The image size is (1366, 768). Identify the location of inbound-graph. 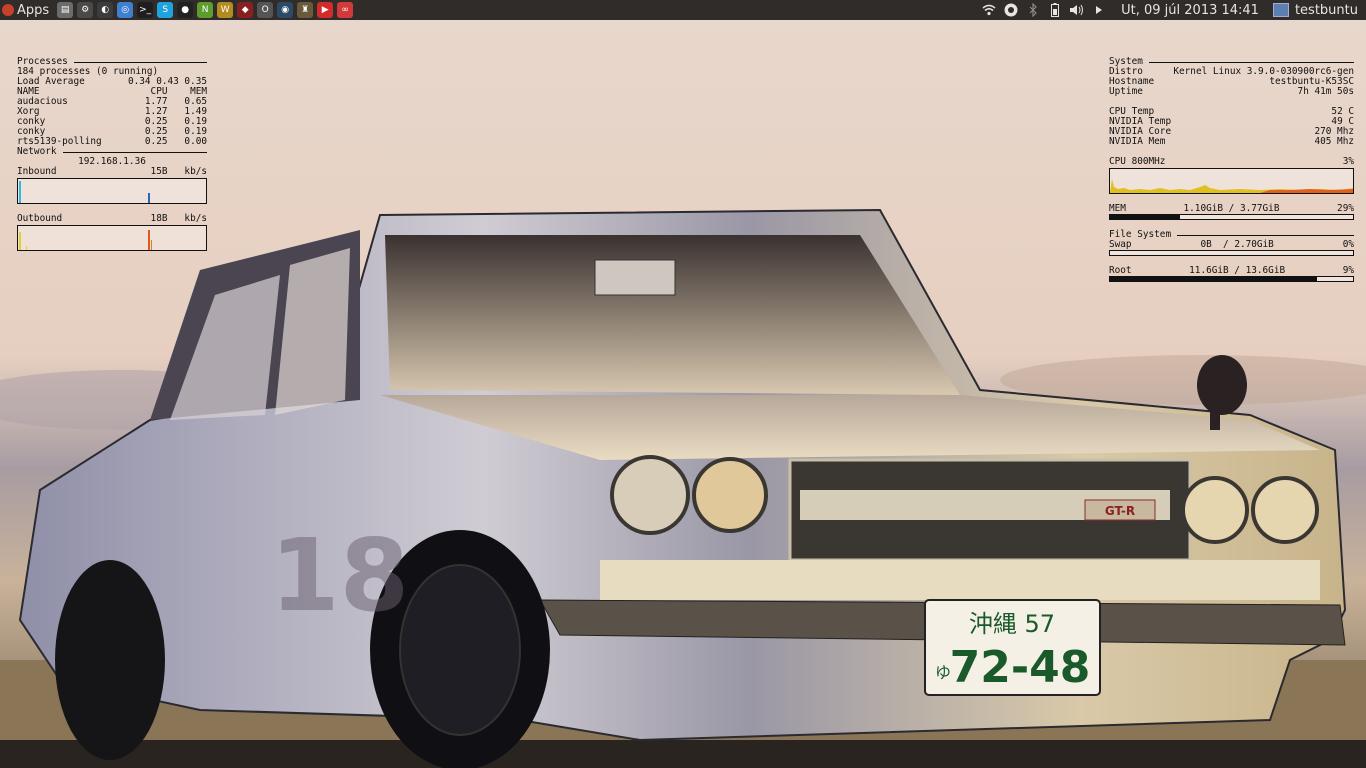
(112, 191).